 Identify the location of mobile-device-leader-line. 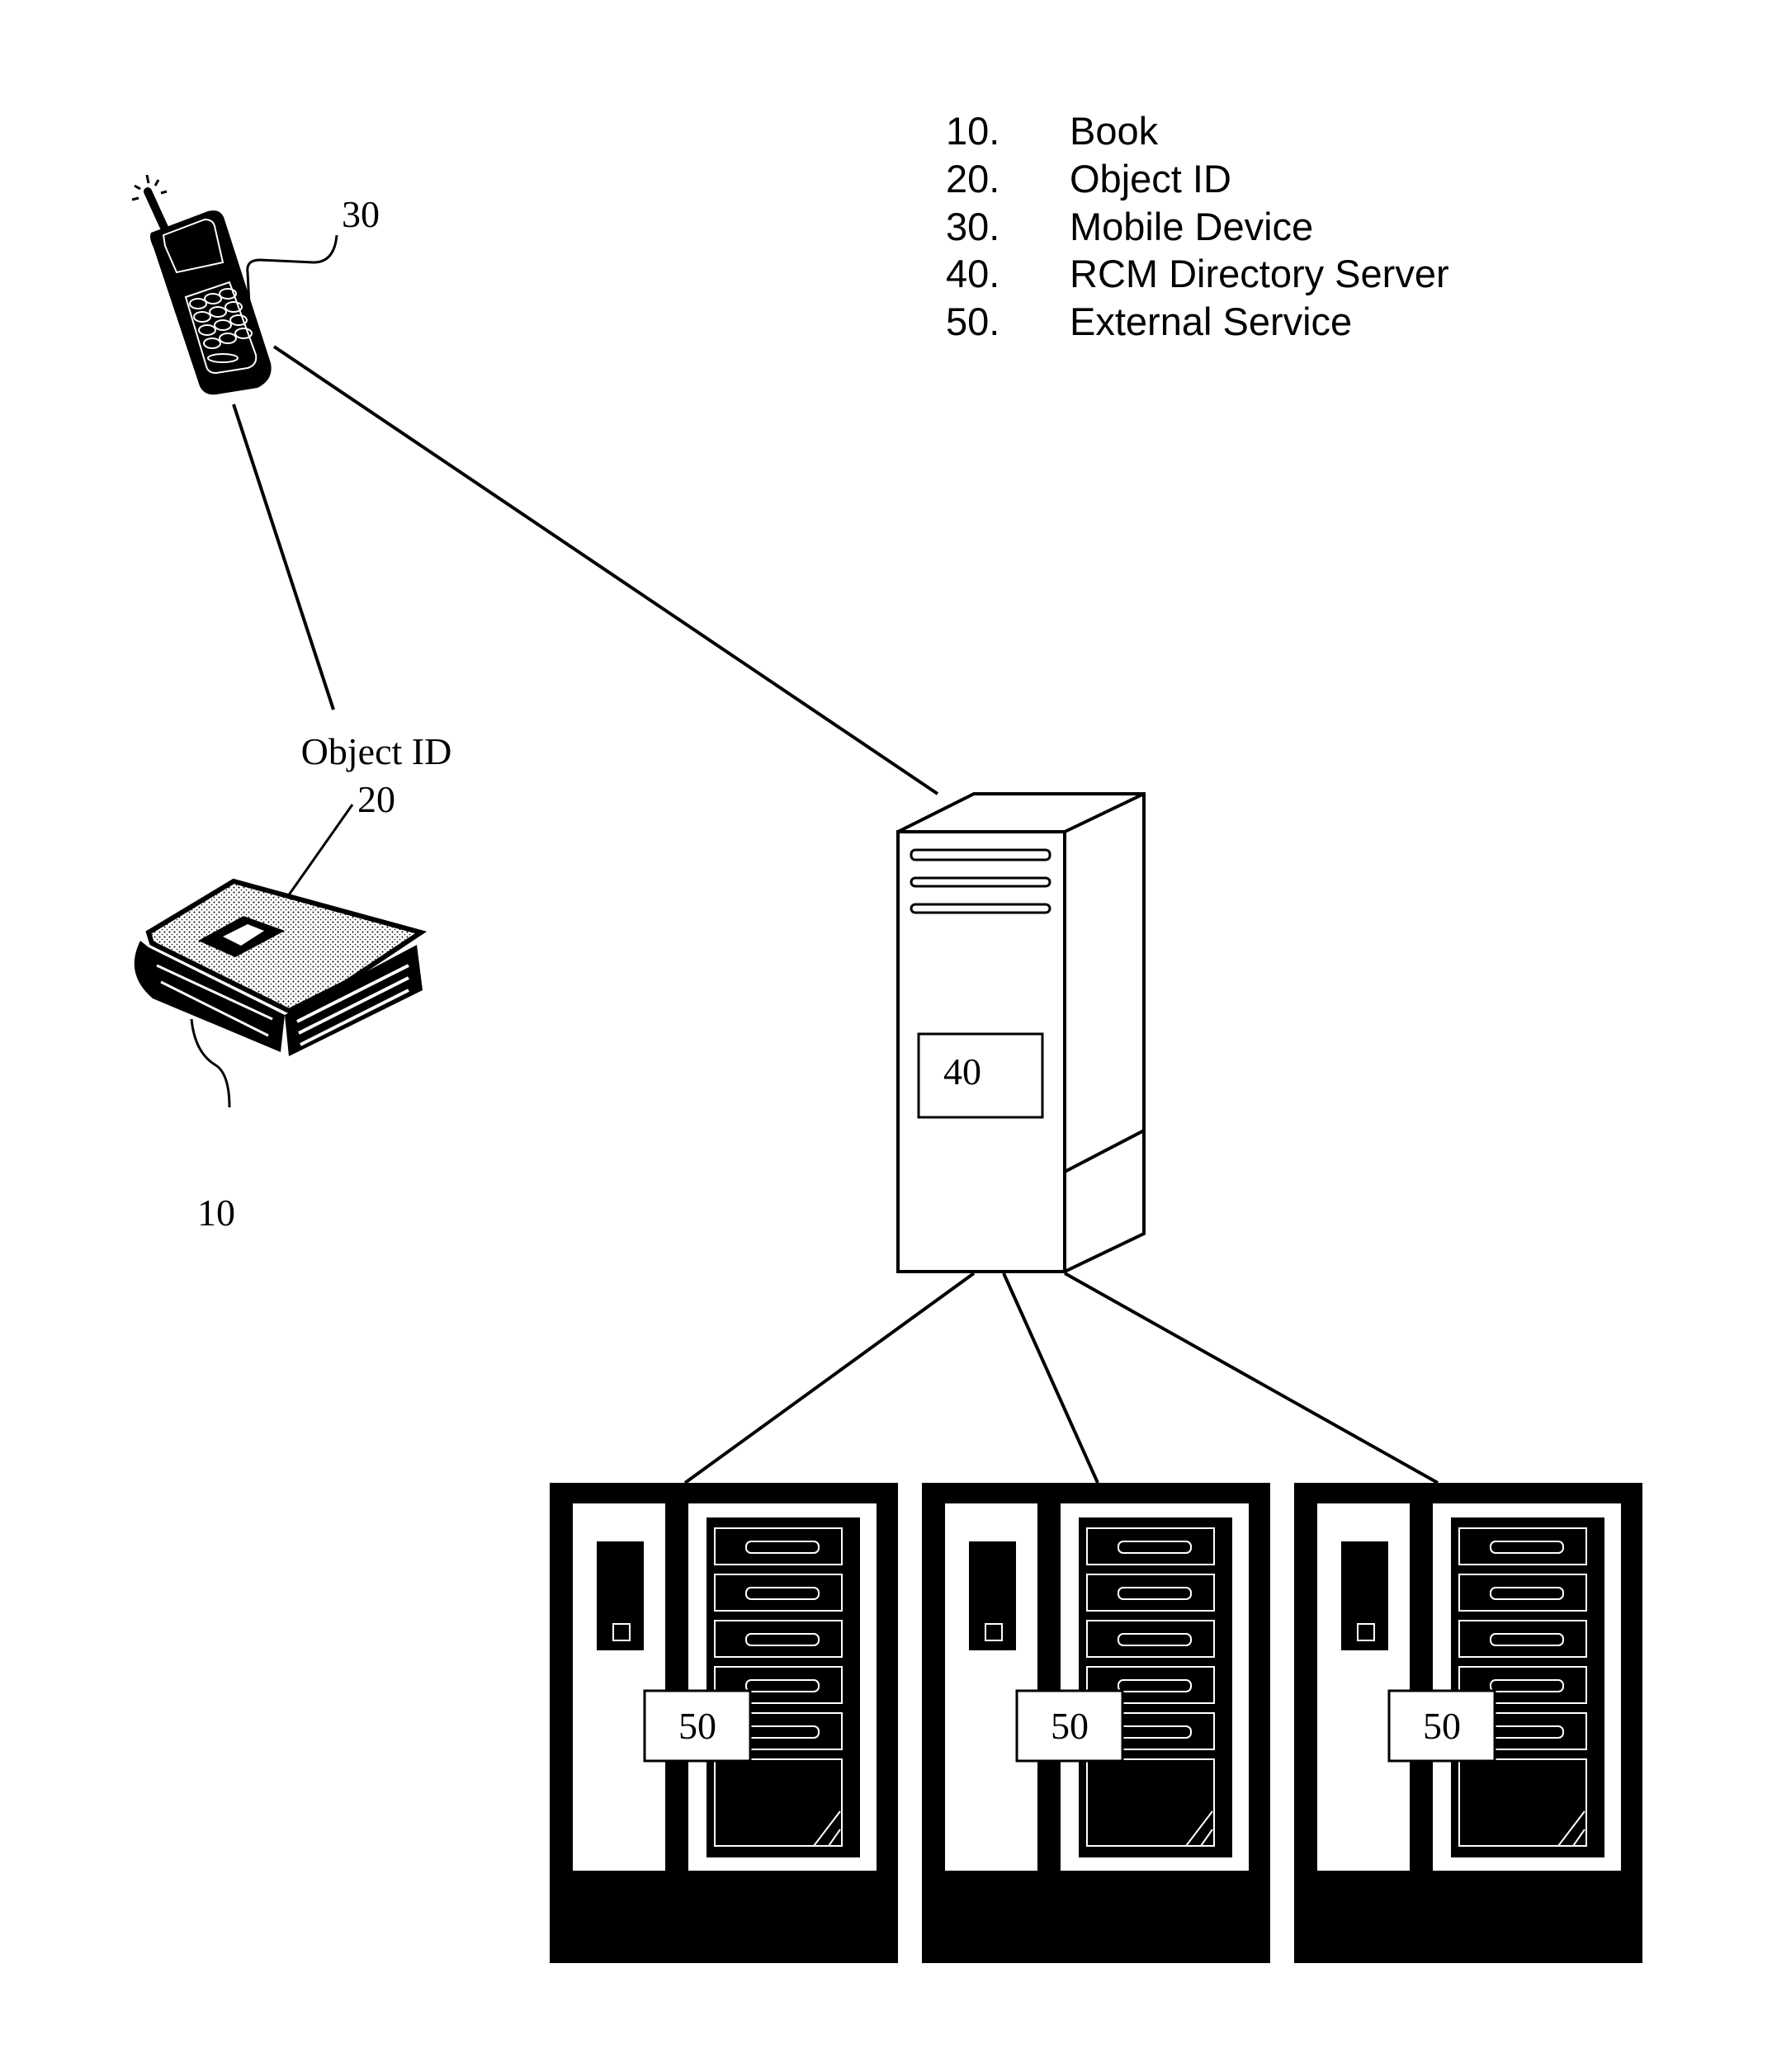
(292, 270).